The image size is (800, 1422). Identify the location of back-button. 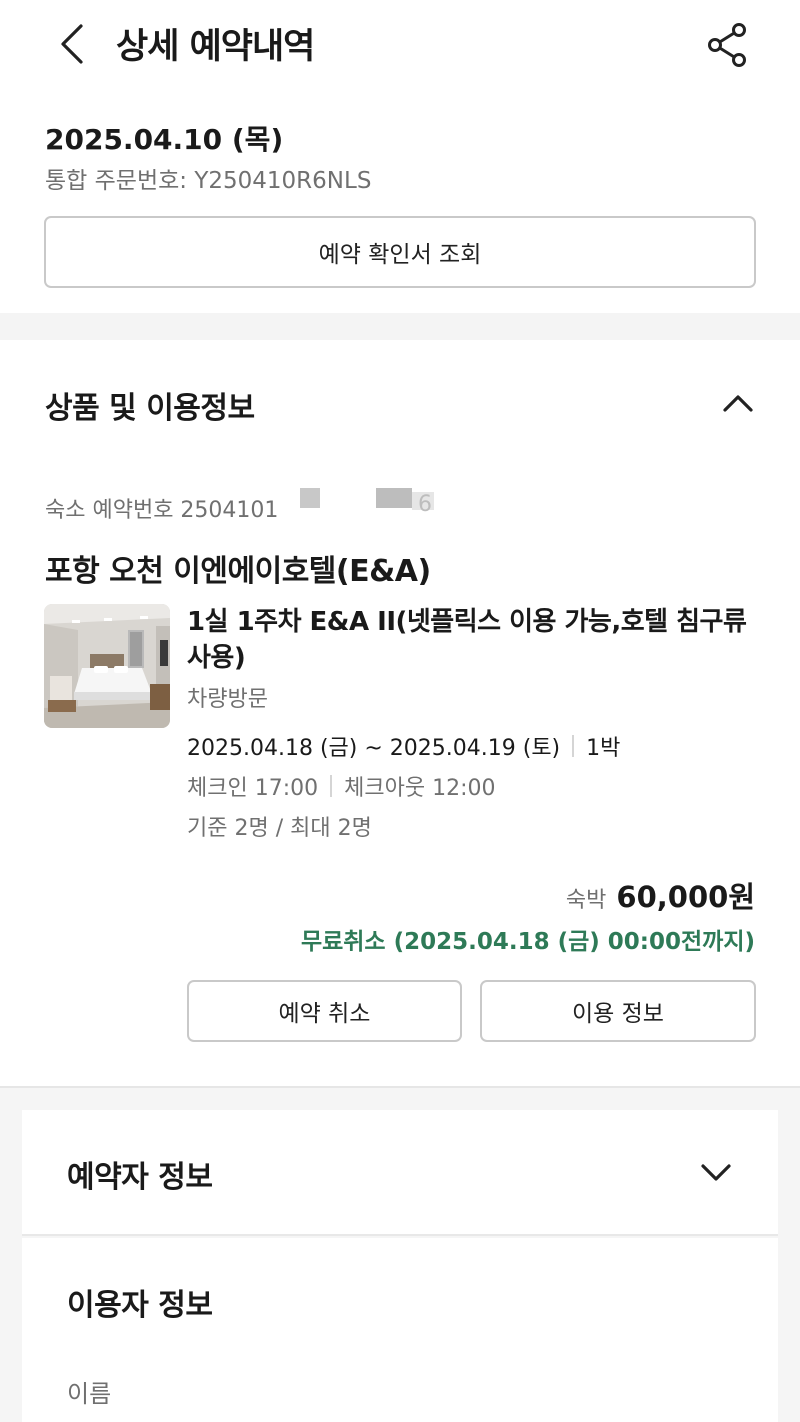
(72, 44).